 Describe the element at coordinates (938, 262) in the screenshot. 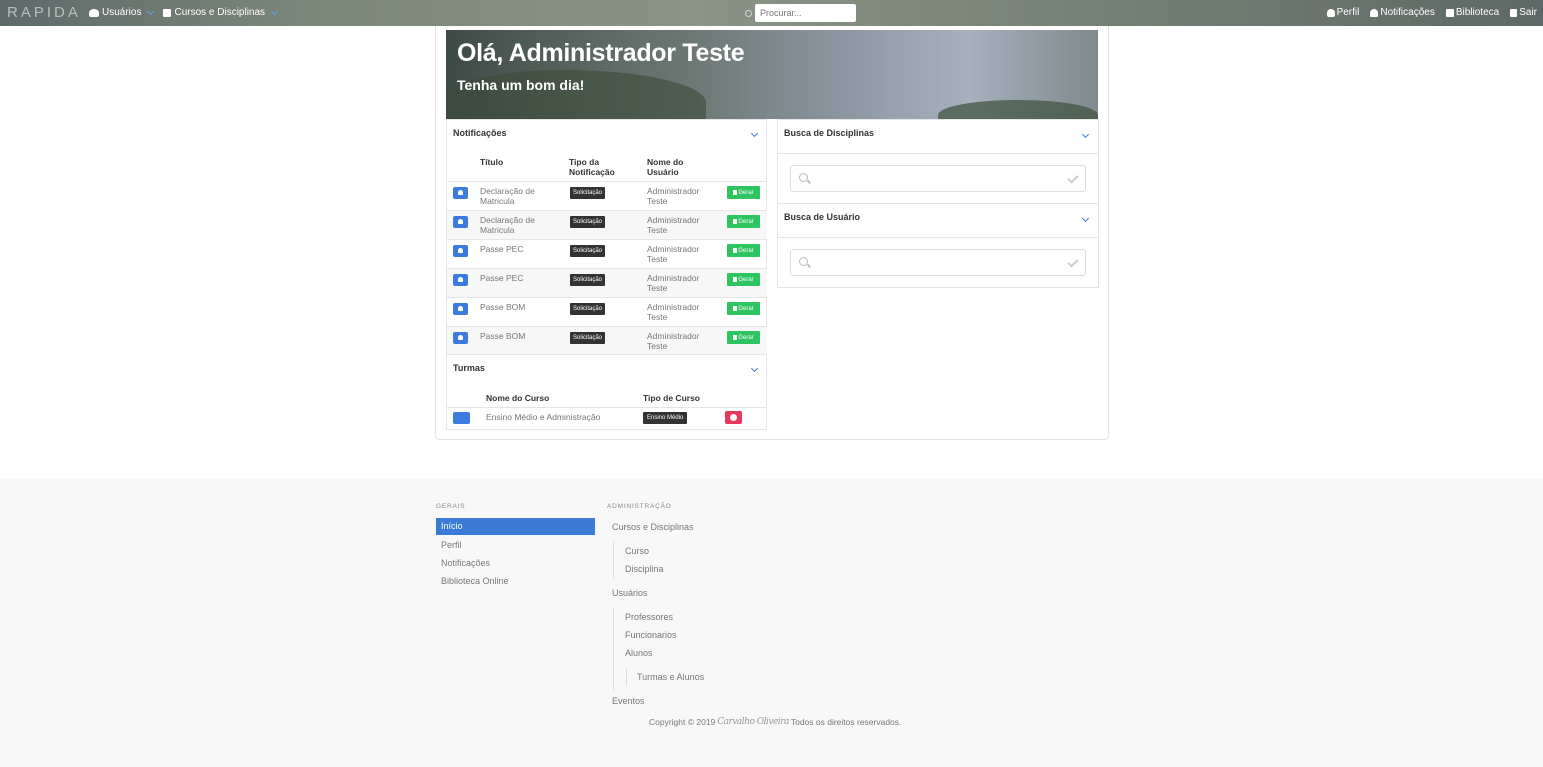

I see `user-search-input` at that location.